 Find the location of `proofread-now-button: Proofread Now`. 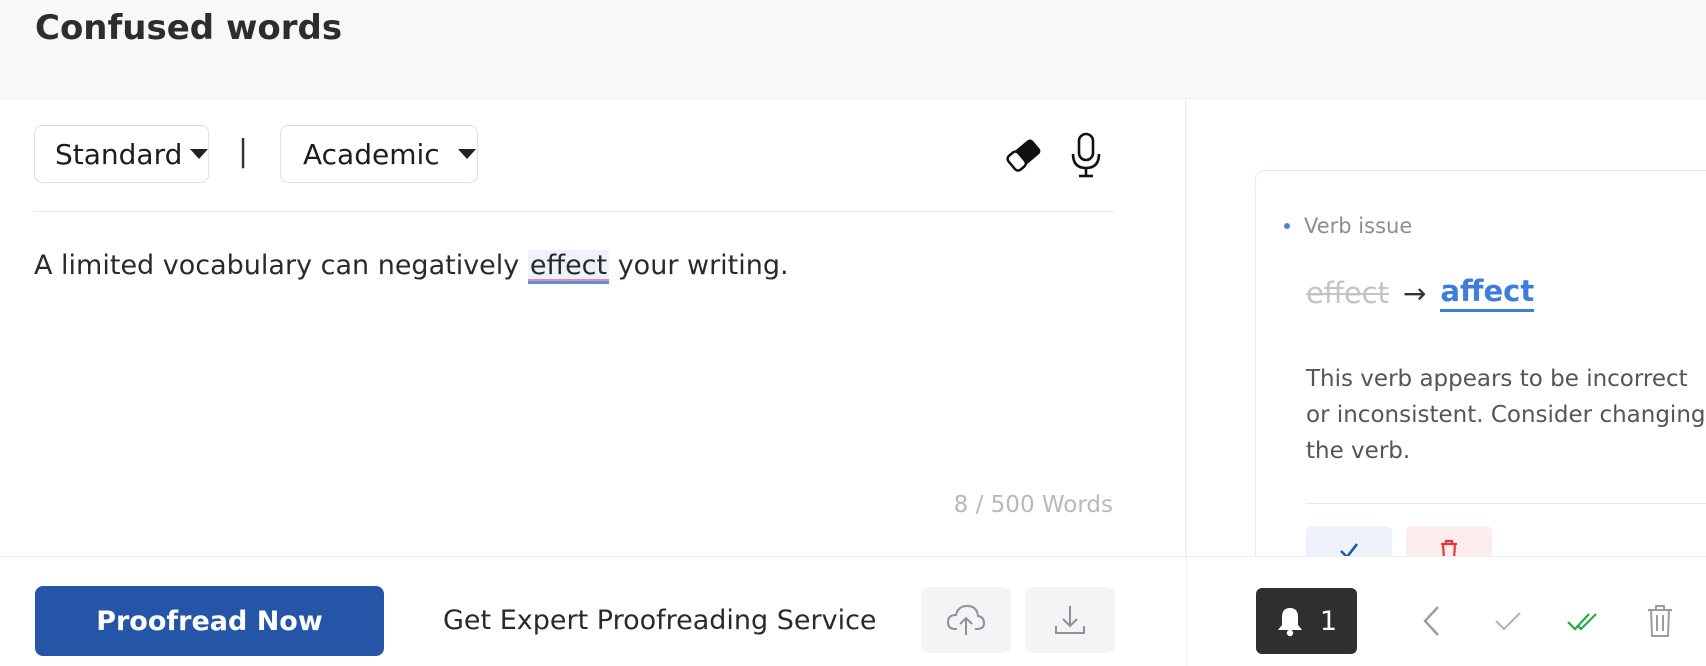

proofread-now-button: Proofread Now is located at coordinates (209, 621).